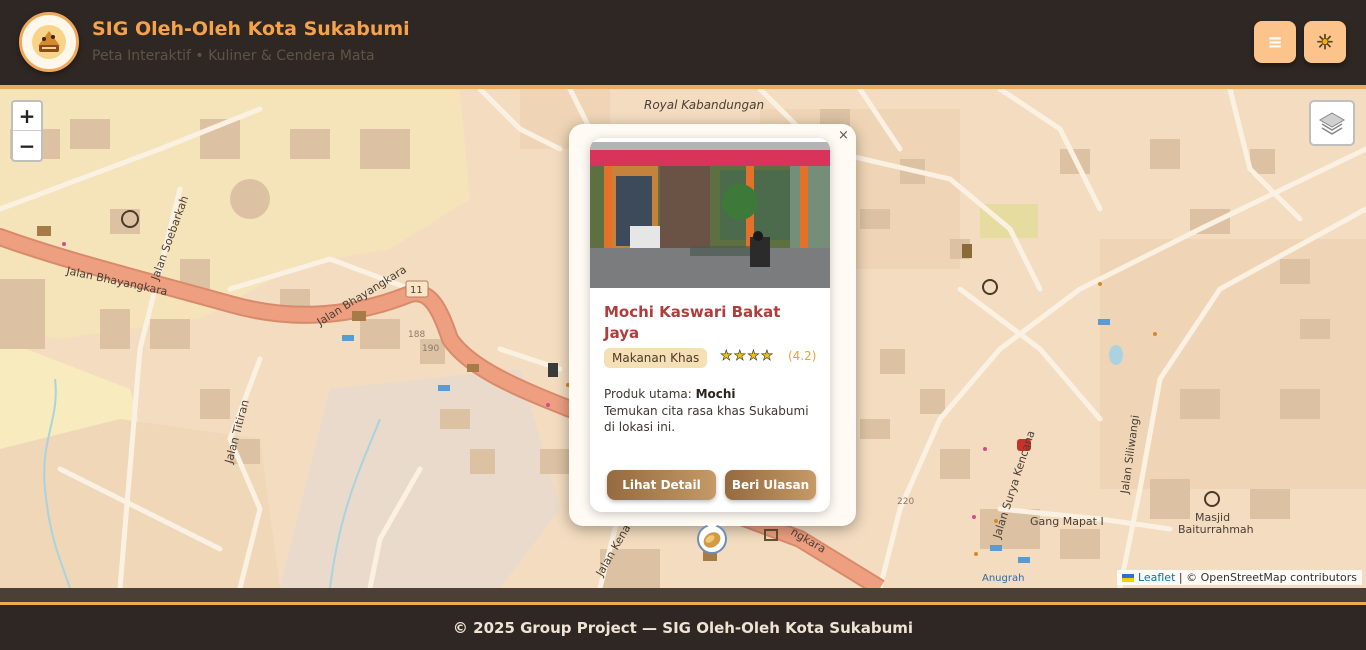  I want to click on ukraine-flag-icon, so click(1128, 578).